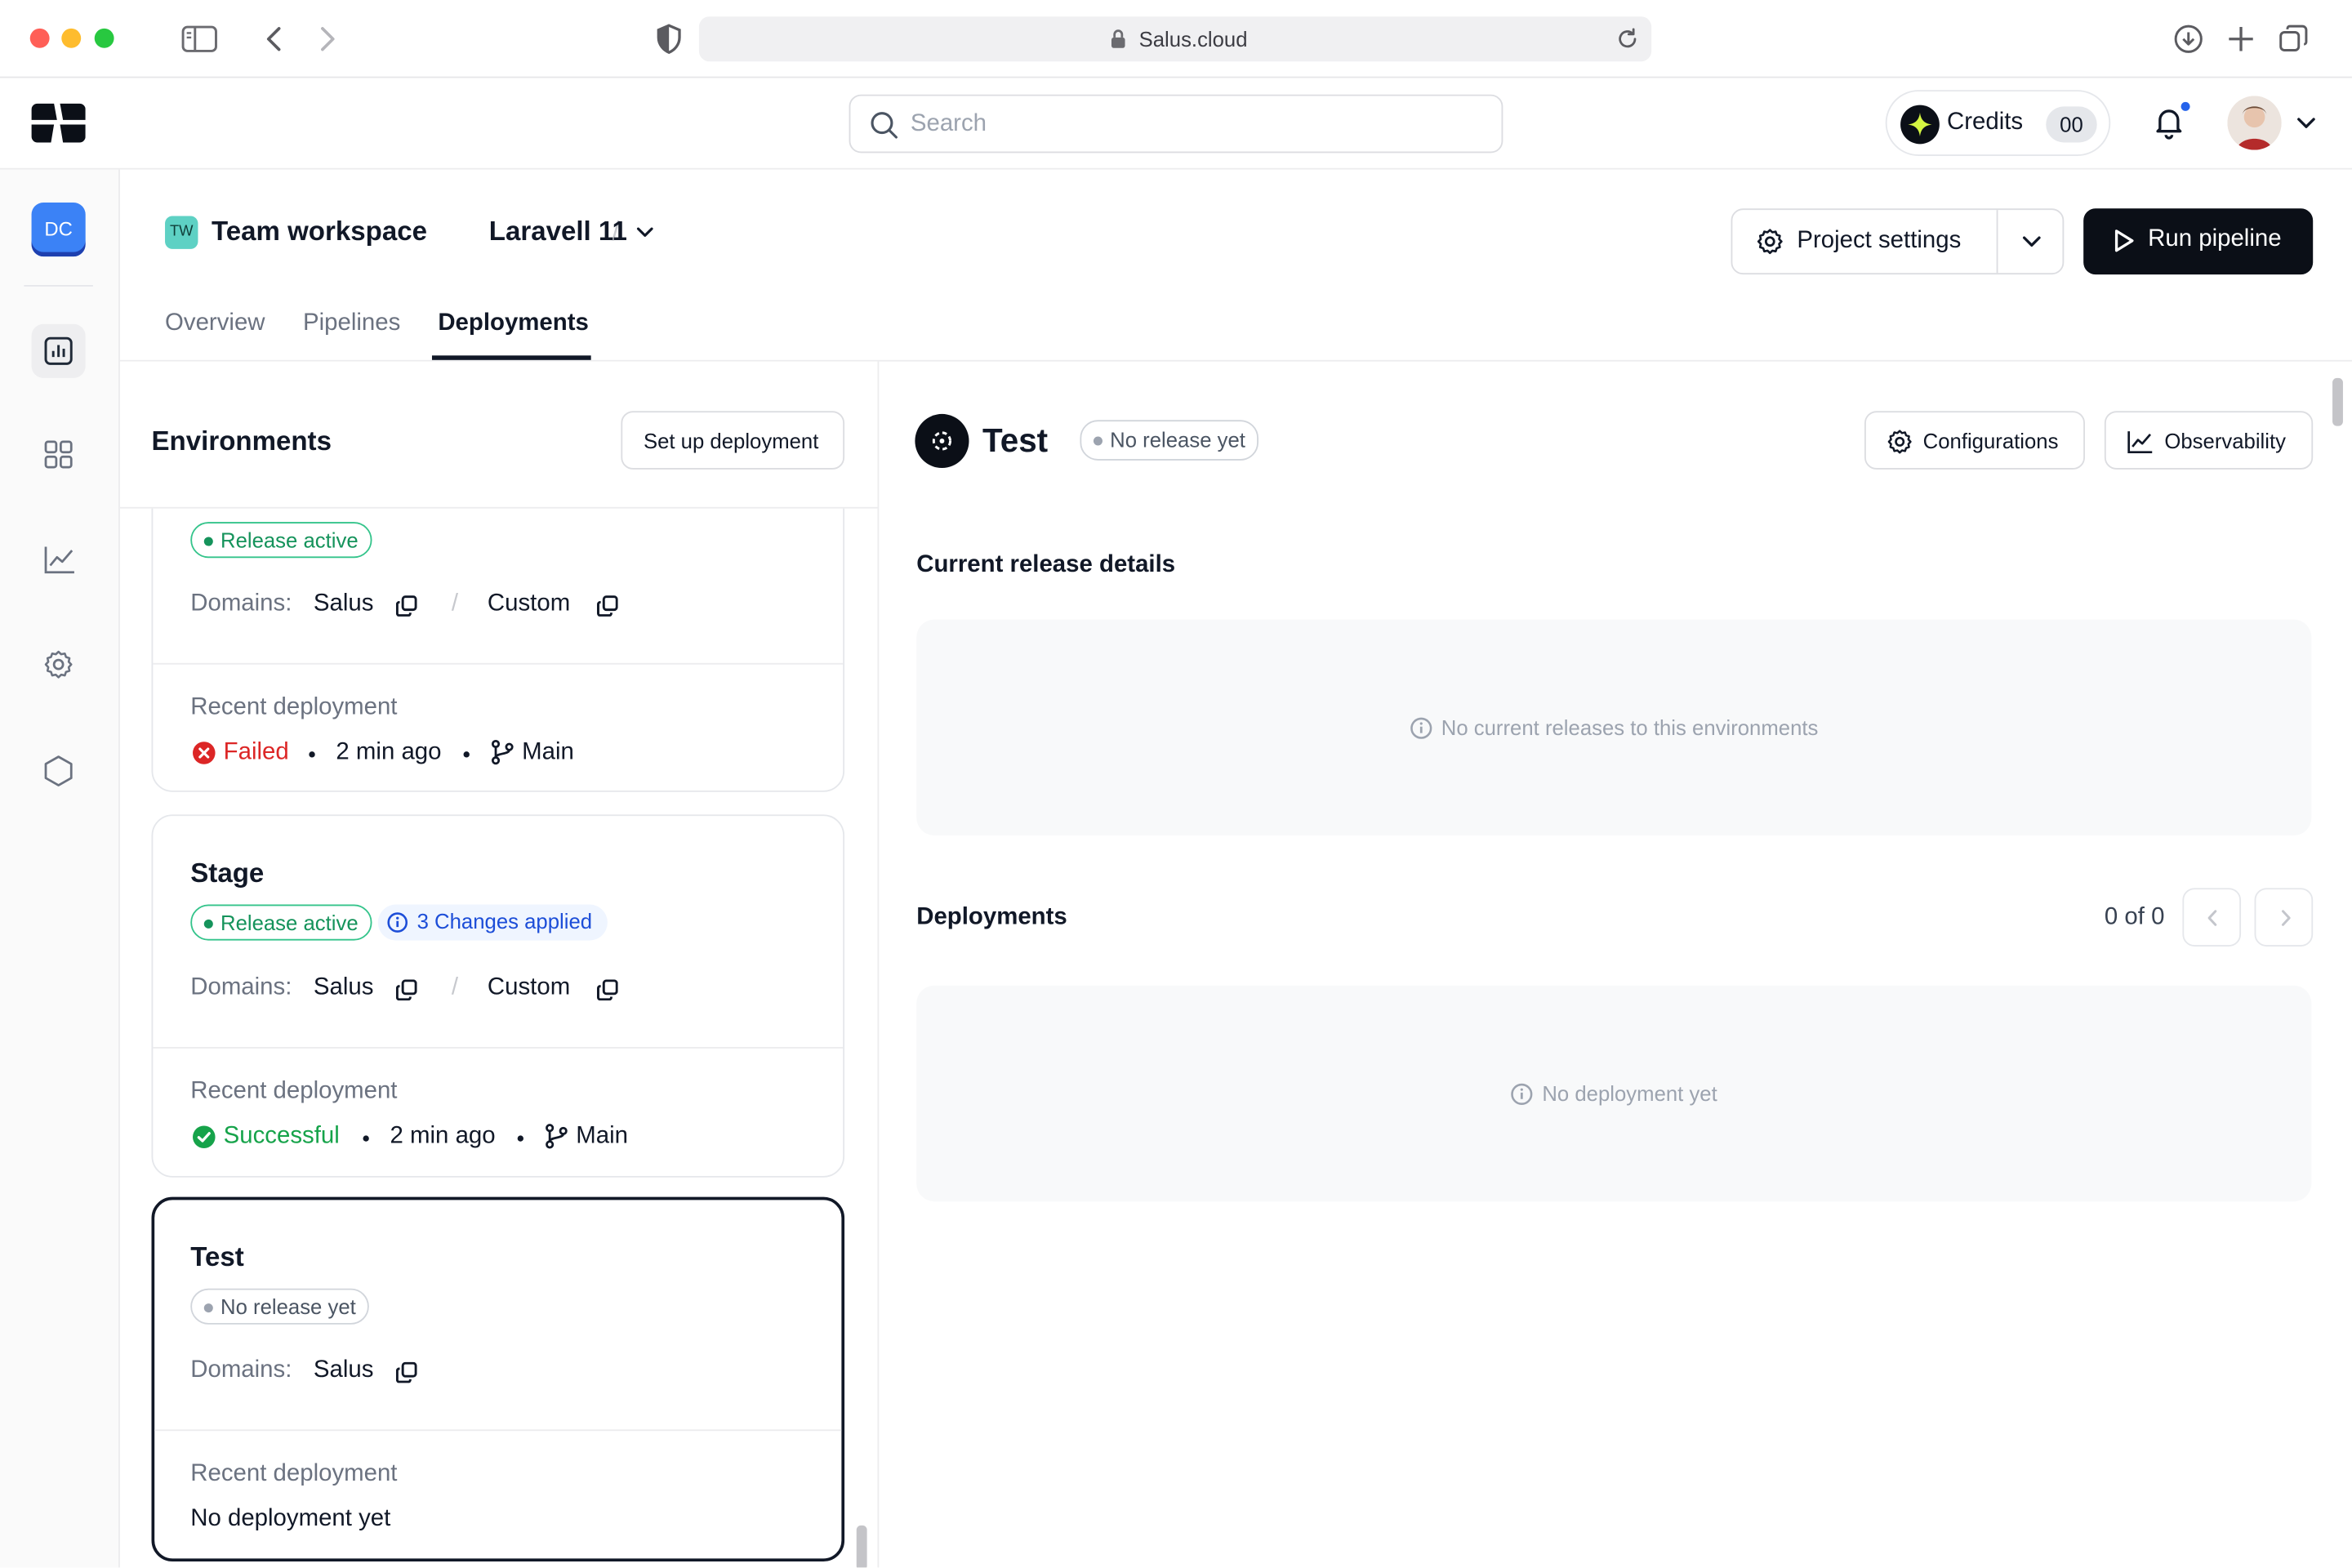 The image size is (2352, 1568). Describe the element at coordinates (2134, 917) in the screenshot. I see `pagination-text: 0 of 0` at that location.